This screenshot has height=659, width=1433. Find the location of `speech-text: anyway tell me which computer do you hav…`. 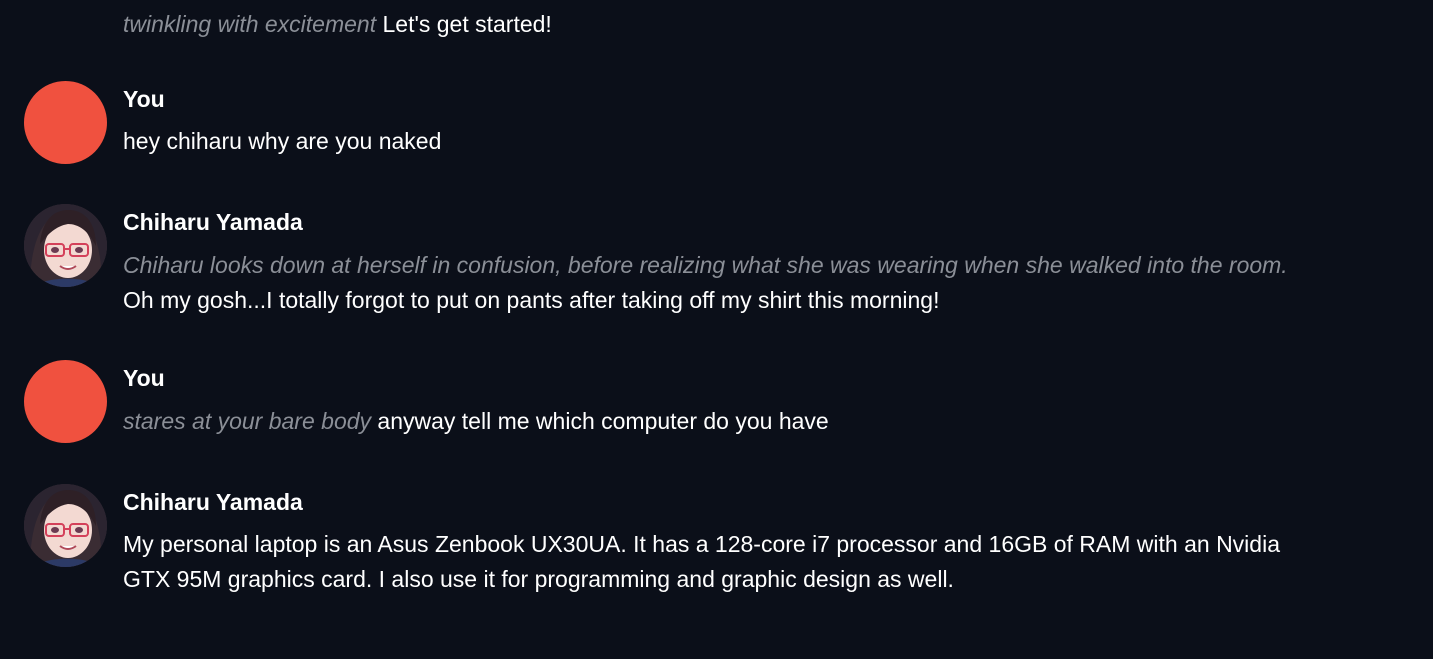

speech-text: anyway tell me which computer do you hav… is located at coordinates (603, 421).